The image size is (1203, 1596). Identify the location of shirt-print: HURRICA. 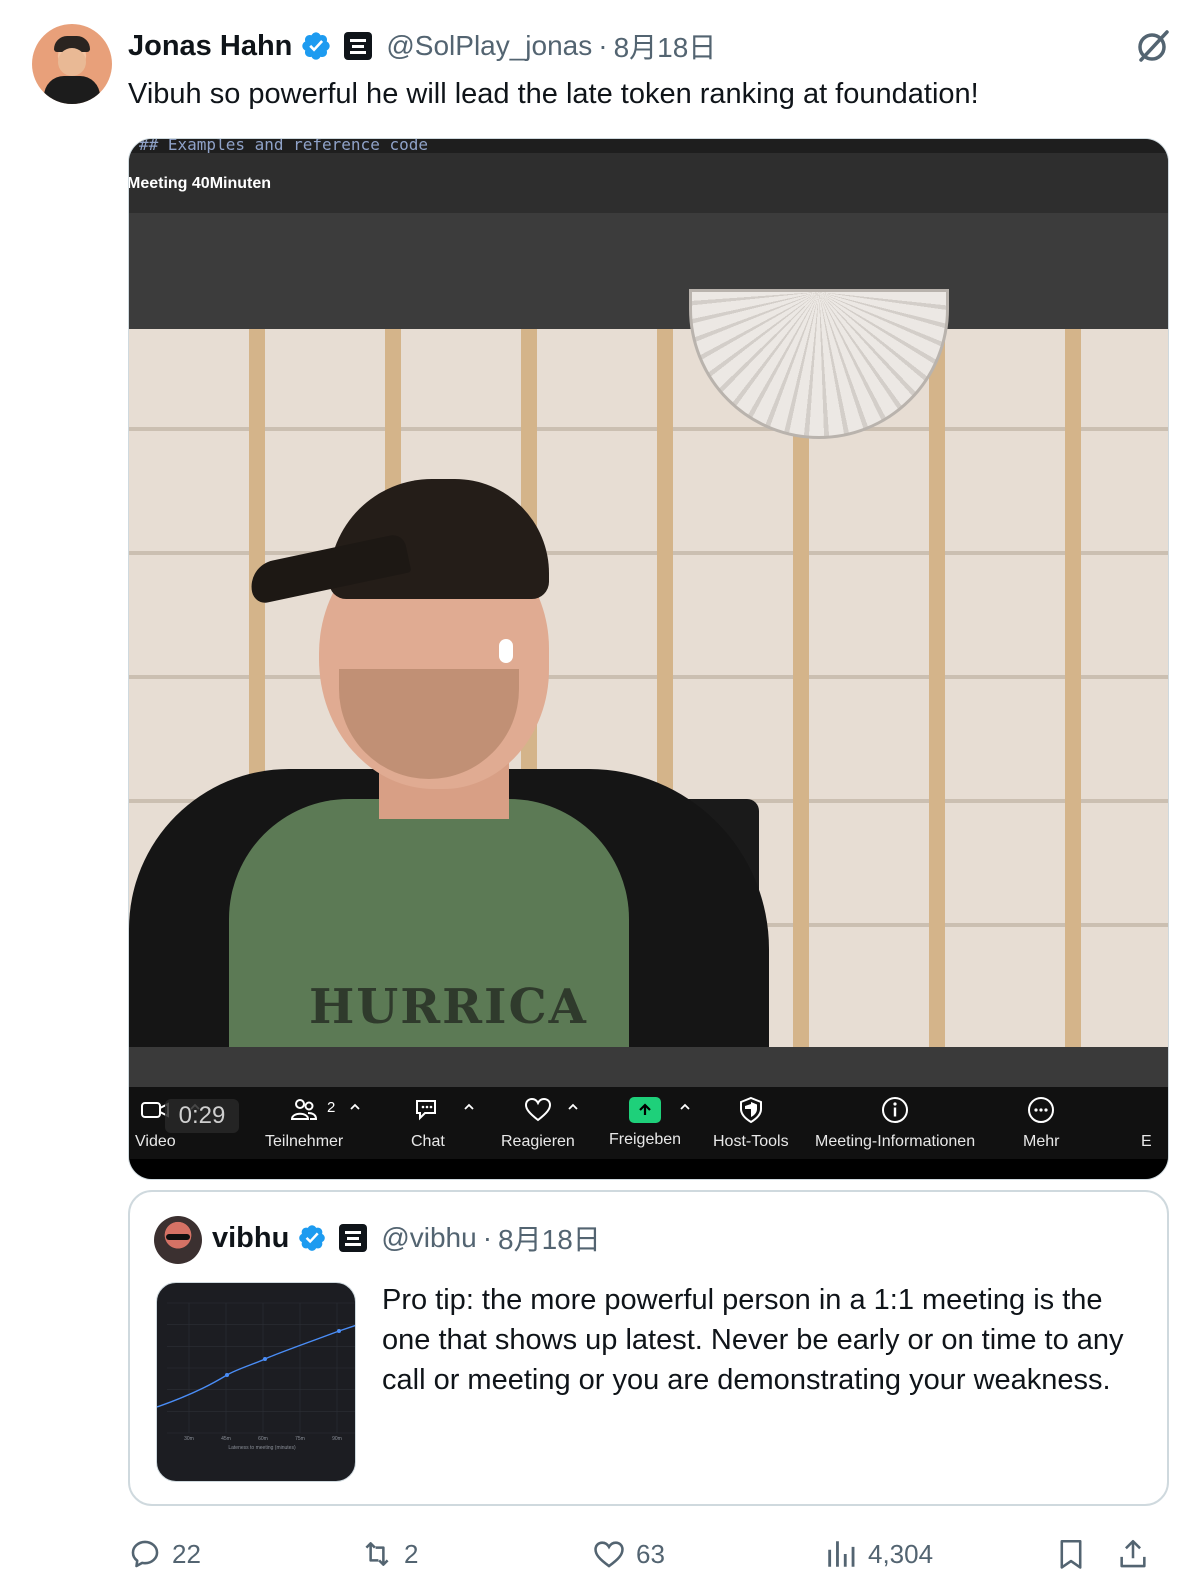
(448, 1007).